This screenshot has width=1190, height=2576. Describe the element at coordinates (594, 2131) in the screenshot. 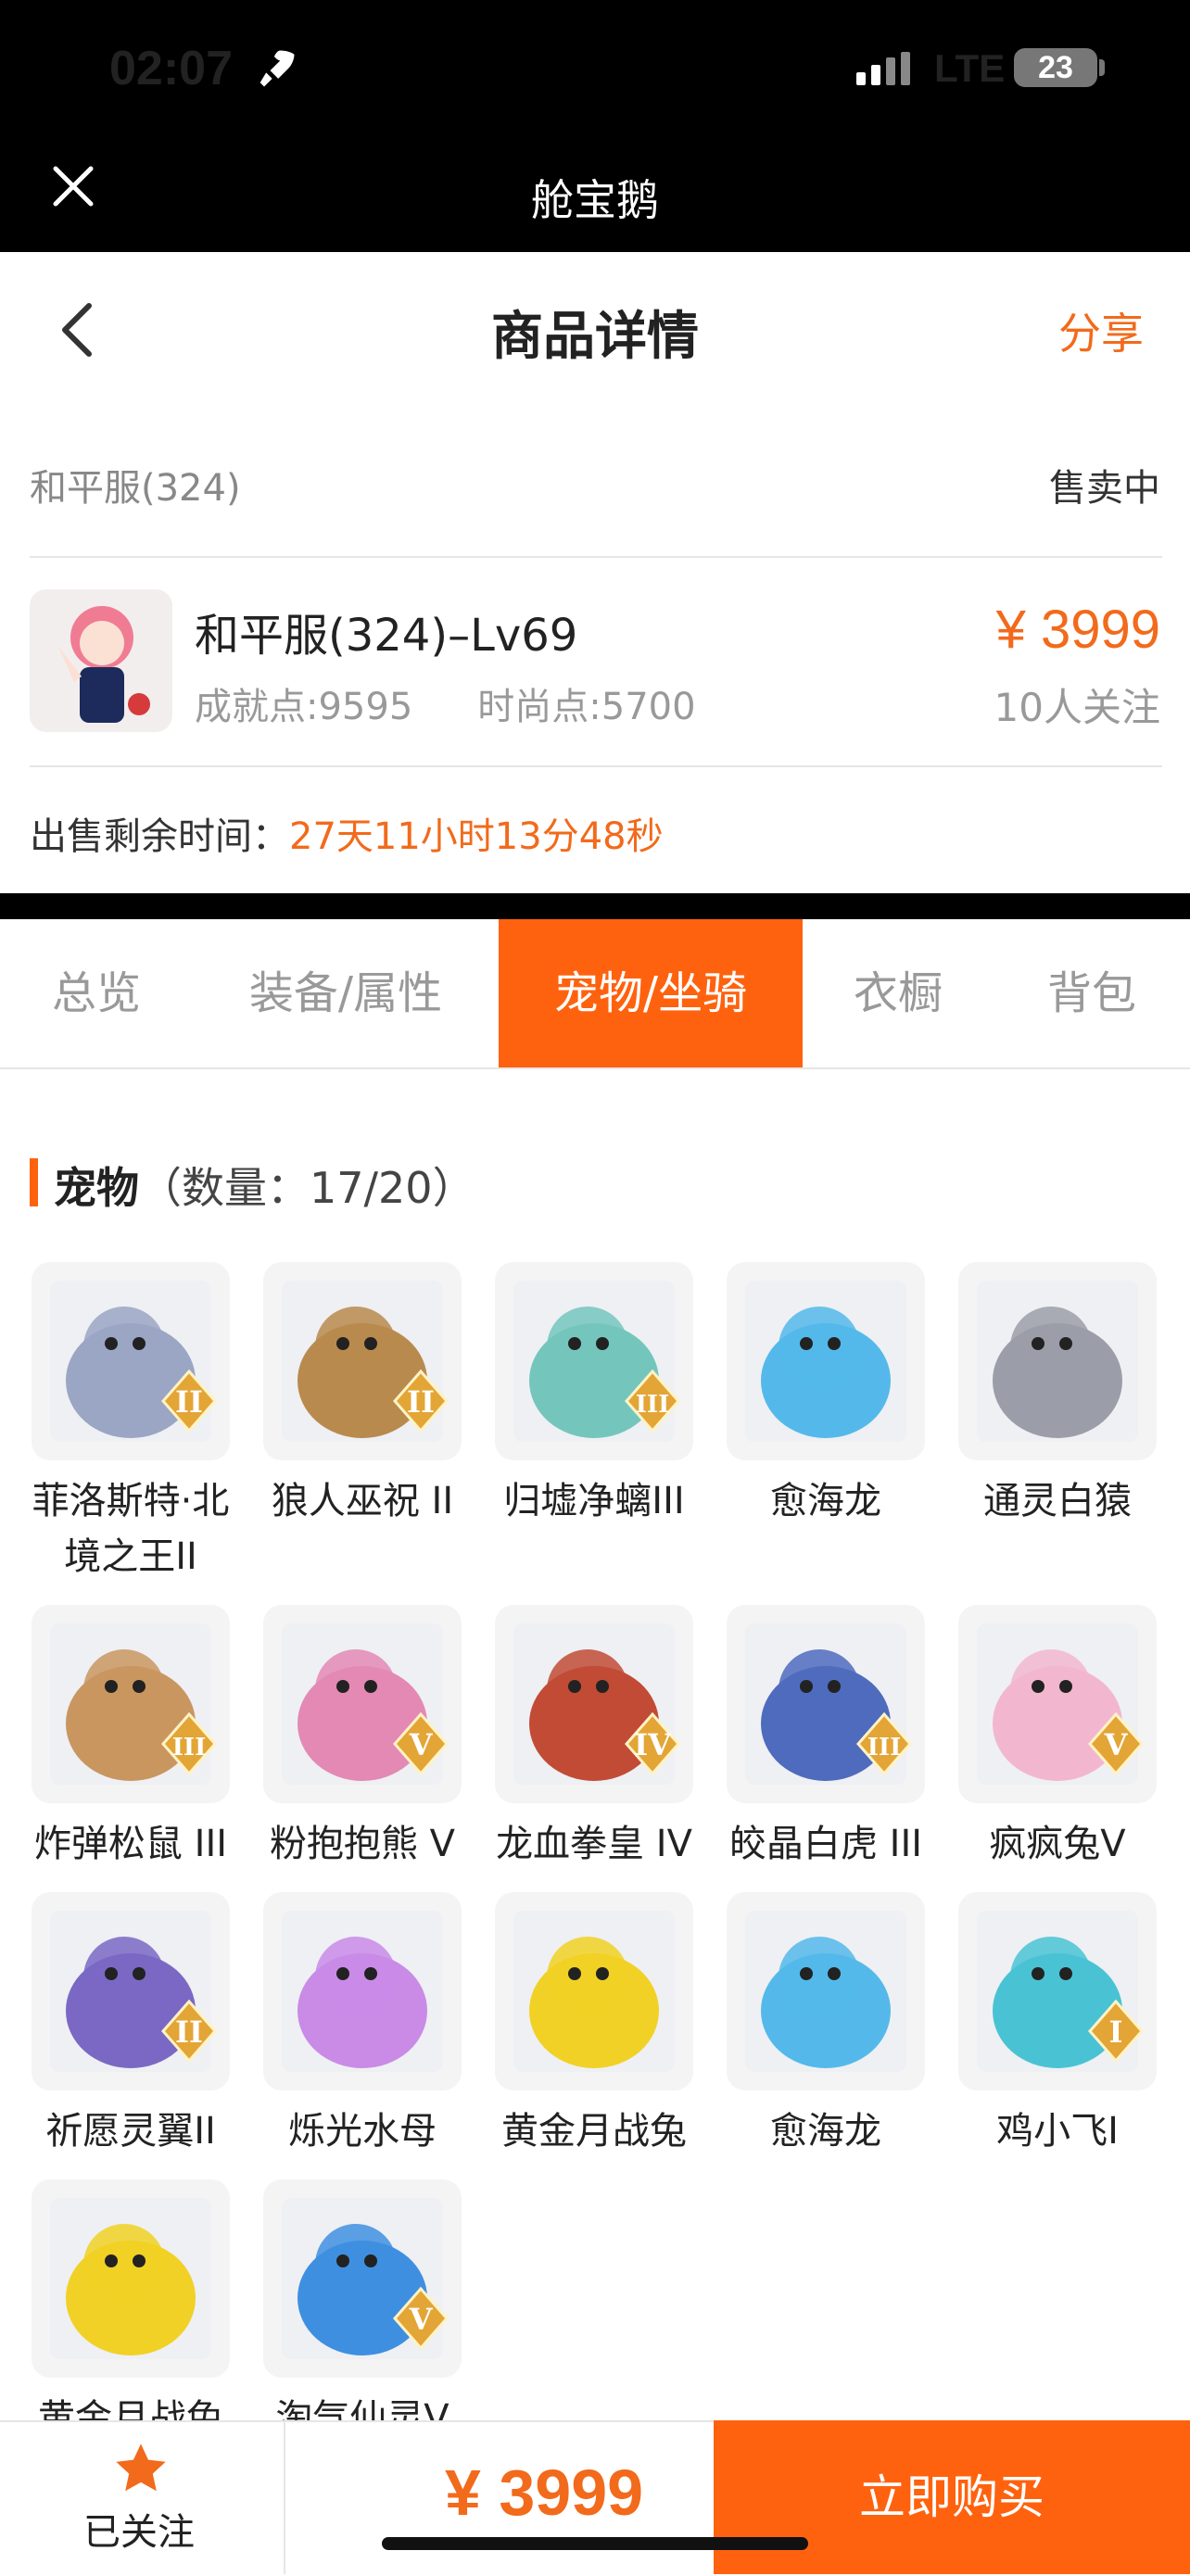

I see `pet-name: 黄金月战兔` at that location.